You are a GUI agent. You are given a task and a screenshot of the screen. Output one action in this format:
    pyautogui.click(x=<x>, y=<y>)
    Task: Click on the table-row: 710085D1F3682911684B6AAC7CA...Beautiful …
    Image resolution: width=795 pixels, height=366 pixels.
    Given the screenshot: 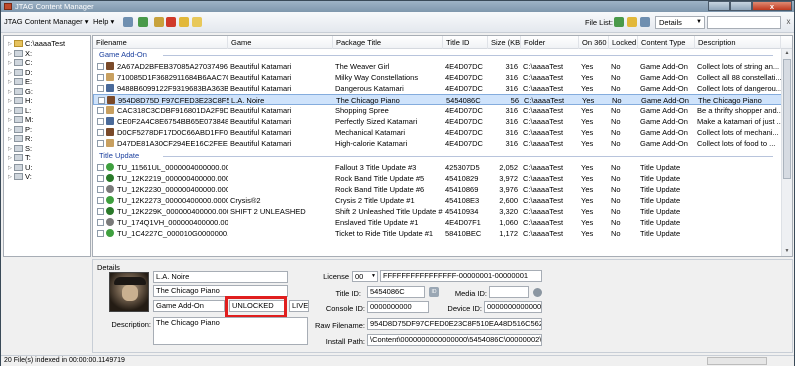 What is the action you would take?
    pyautogui.click(x=442, y=77)
    